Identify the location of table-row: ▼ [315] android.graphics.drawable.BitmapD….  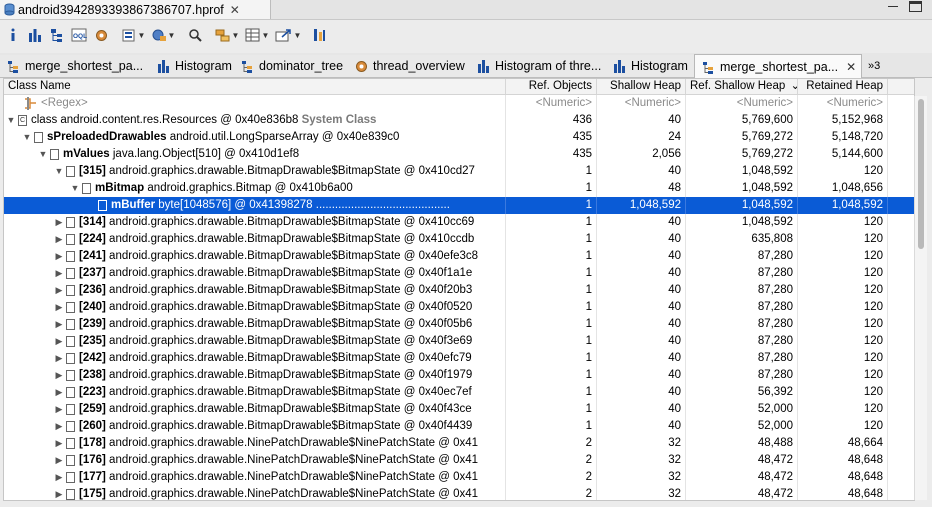
(459, 171).